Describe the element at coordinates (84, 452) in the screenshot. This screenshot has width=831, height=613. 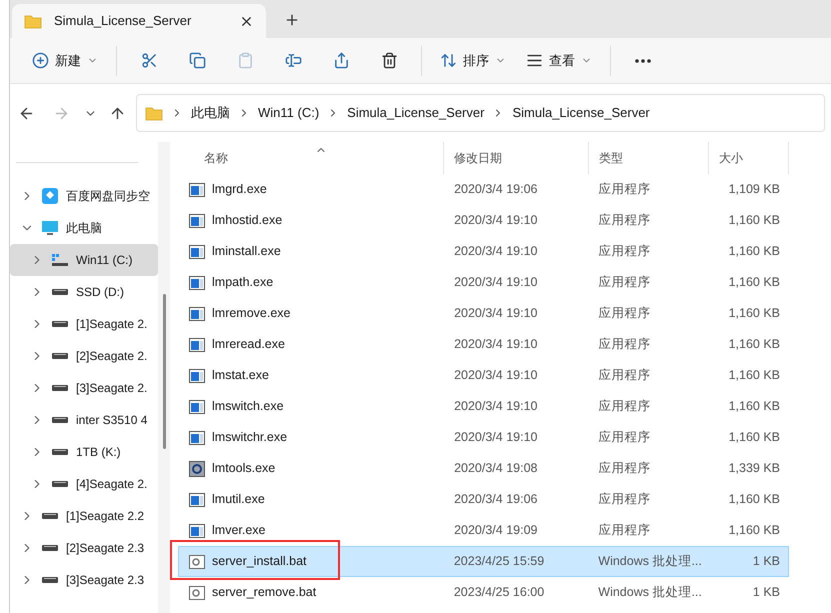
I see `sidebar-item: 1TB (K:)` at that location.